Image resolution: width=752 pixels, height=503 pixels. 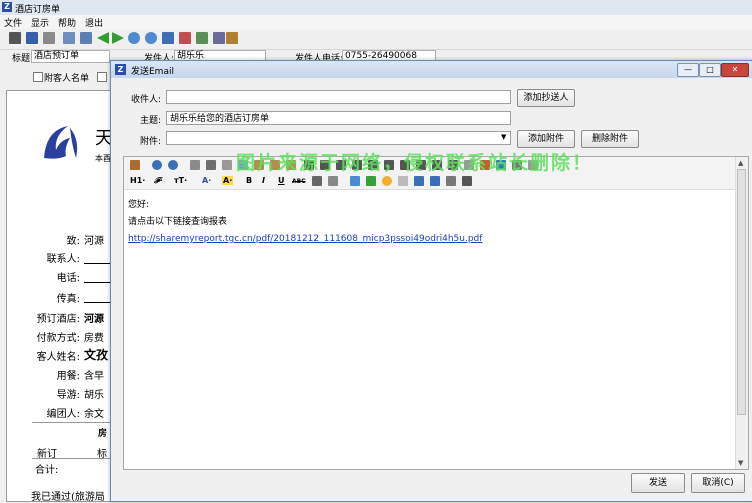 What do you see at coordinates (94, 22) in the screenshot?
I see `menu-exit: 退出` at bounding box center [94, 22].